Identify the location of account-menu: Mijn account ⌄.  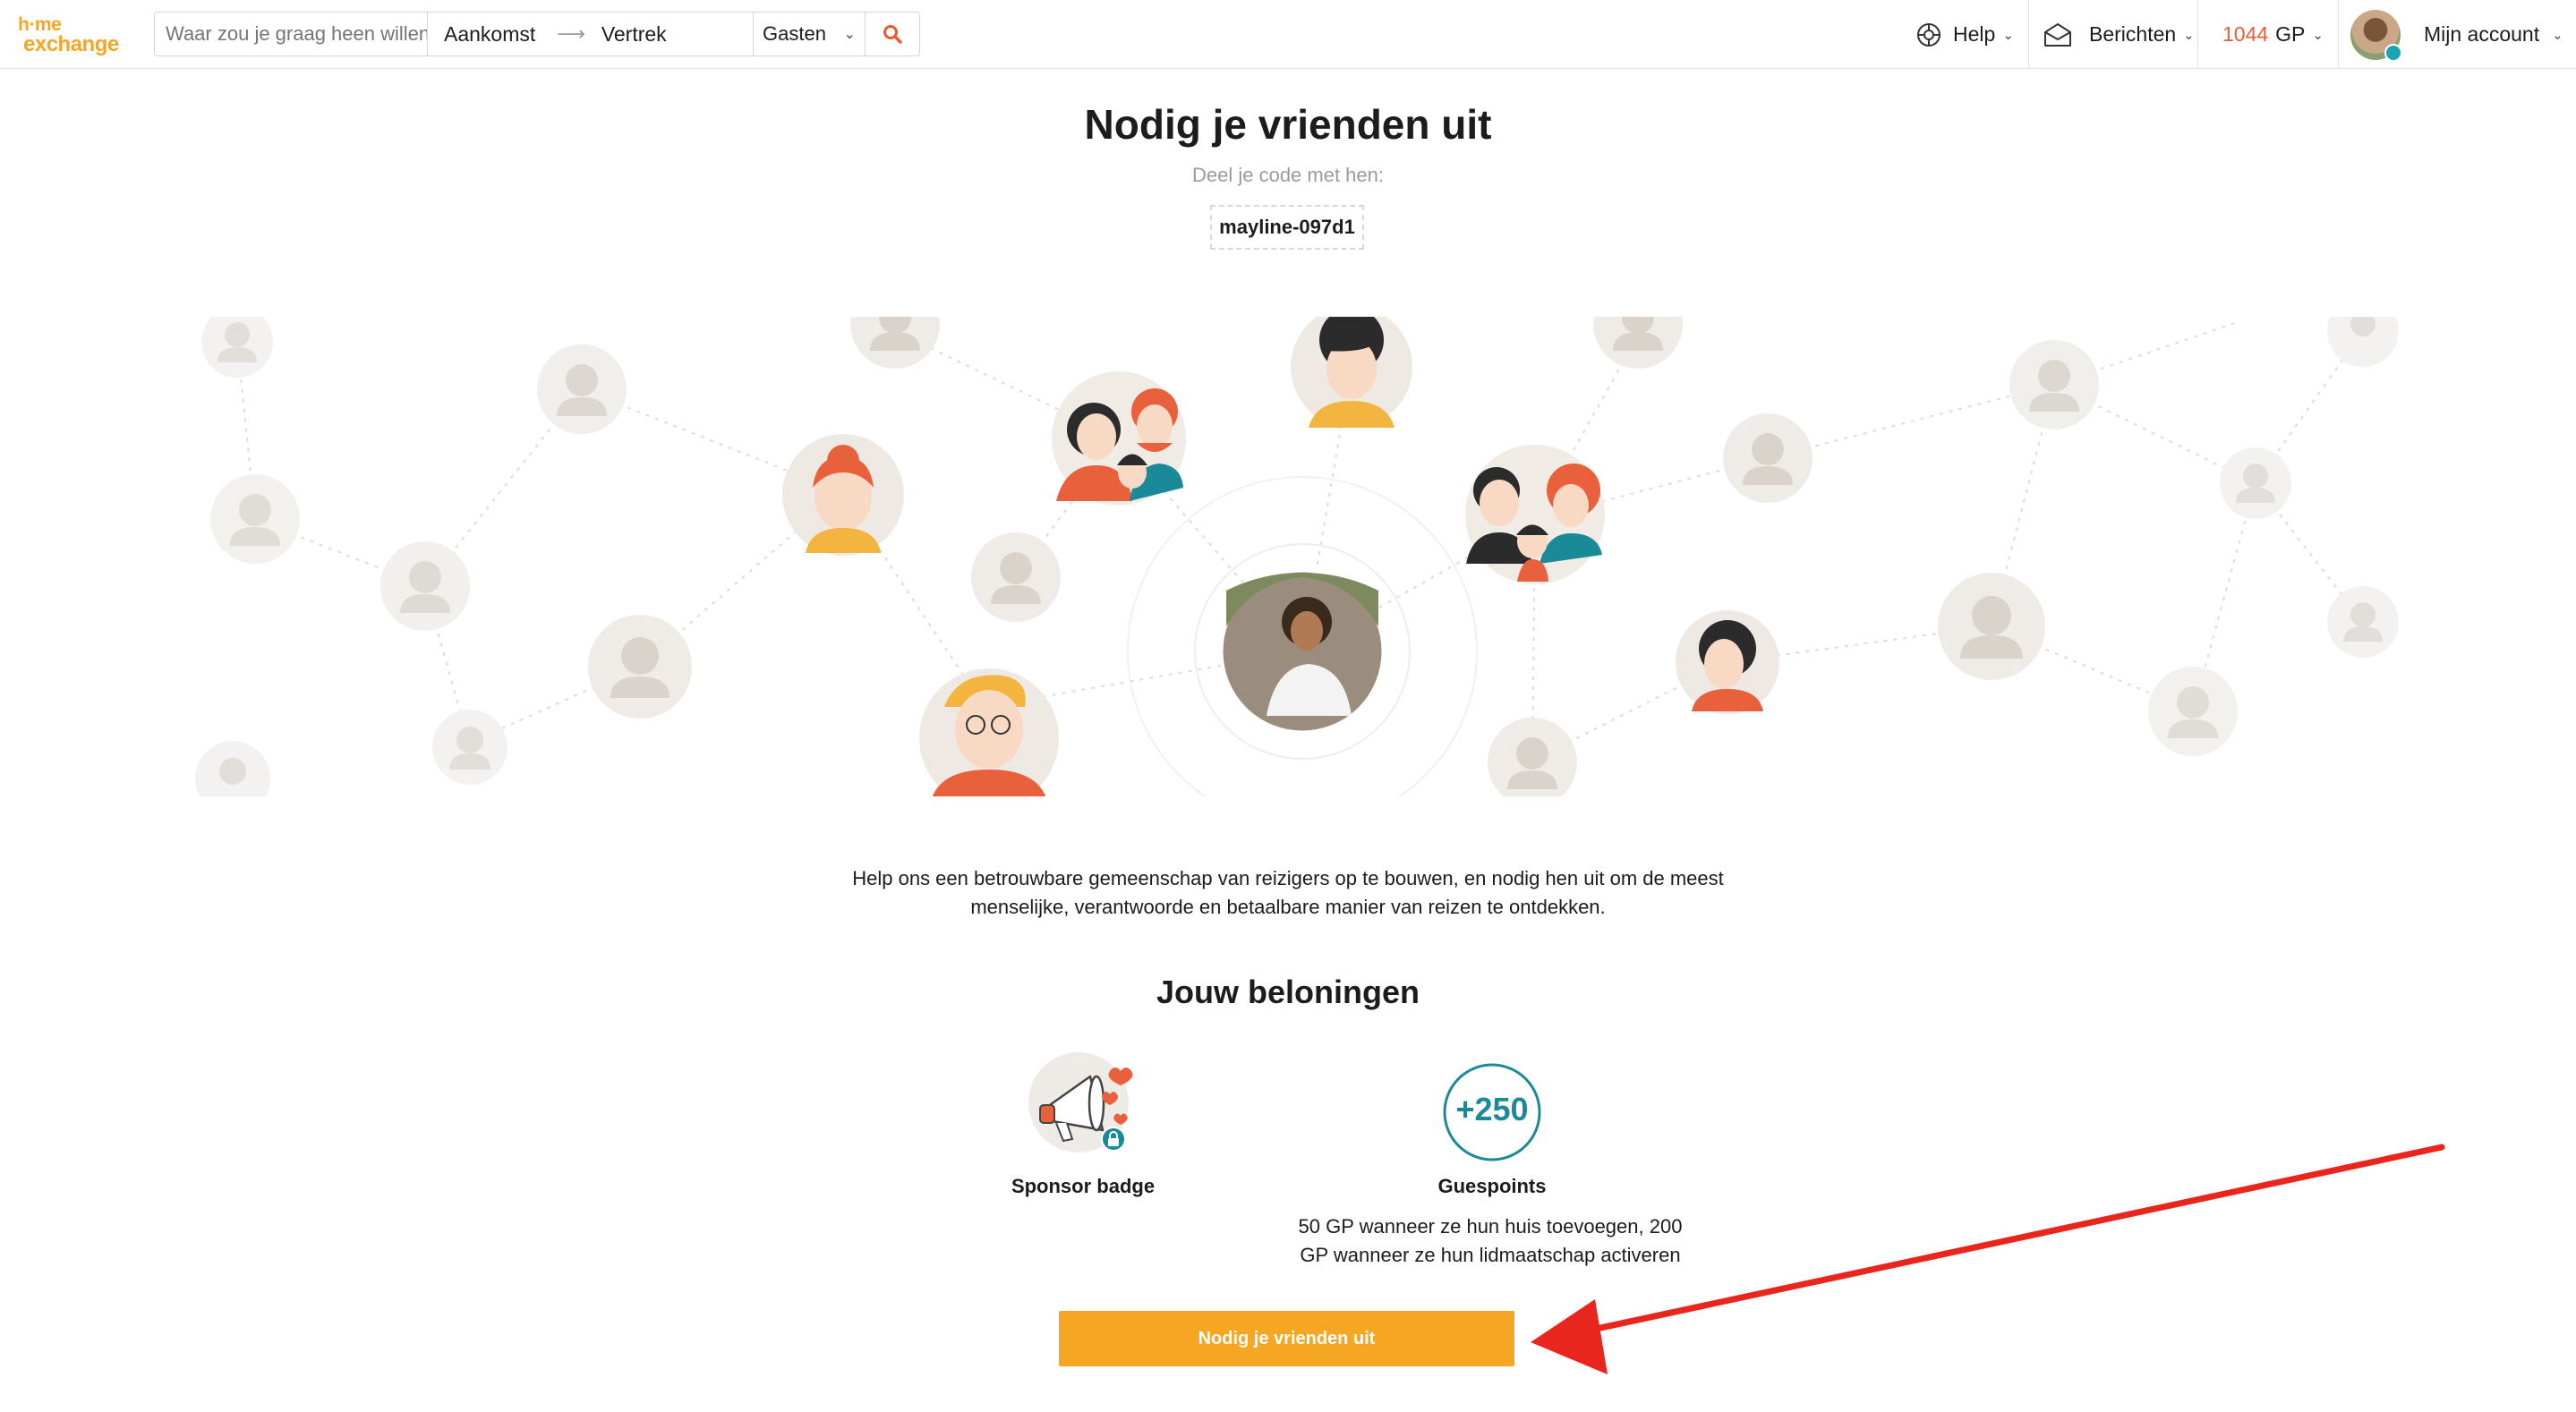
(2458, 35).